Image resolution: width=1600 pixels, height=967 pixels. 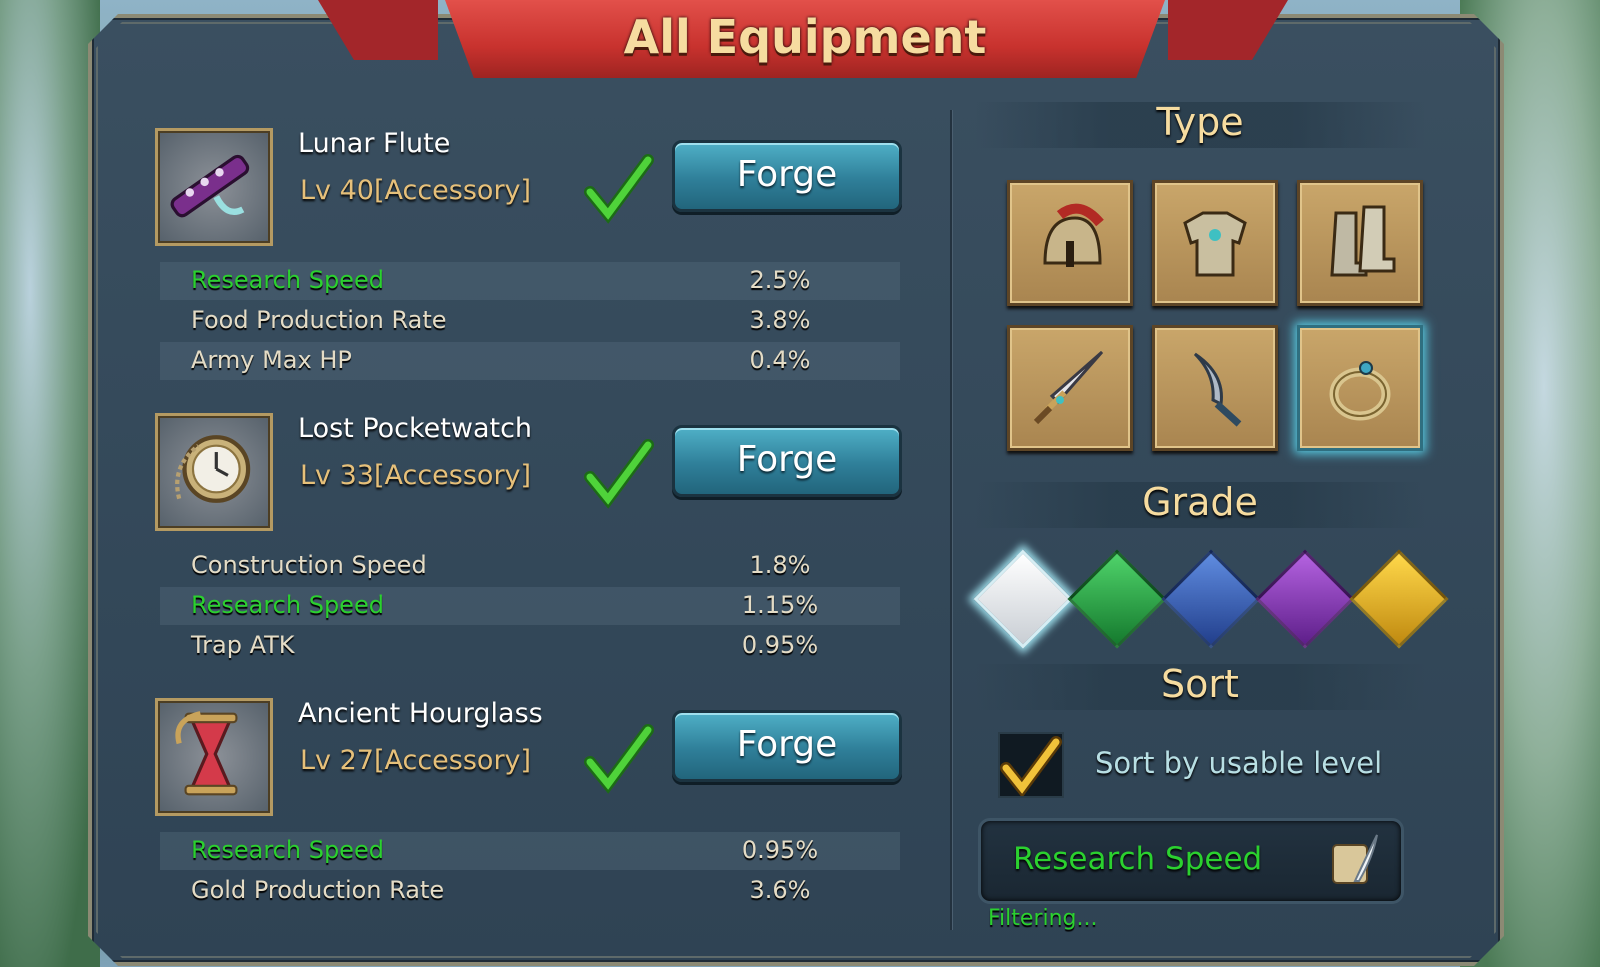 What do you see at coordinates (374, 143) in the screenshot?
I see `item-name: Lunar Flute` at bounding box center [374, 143].